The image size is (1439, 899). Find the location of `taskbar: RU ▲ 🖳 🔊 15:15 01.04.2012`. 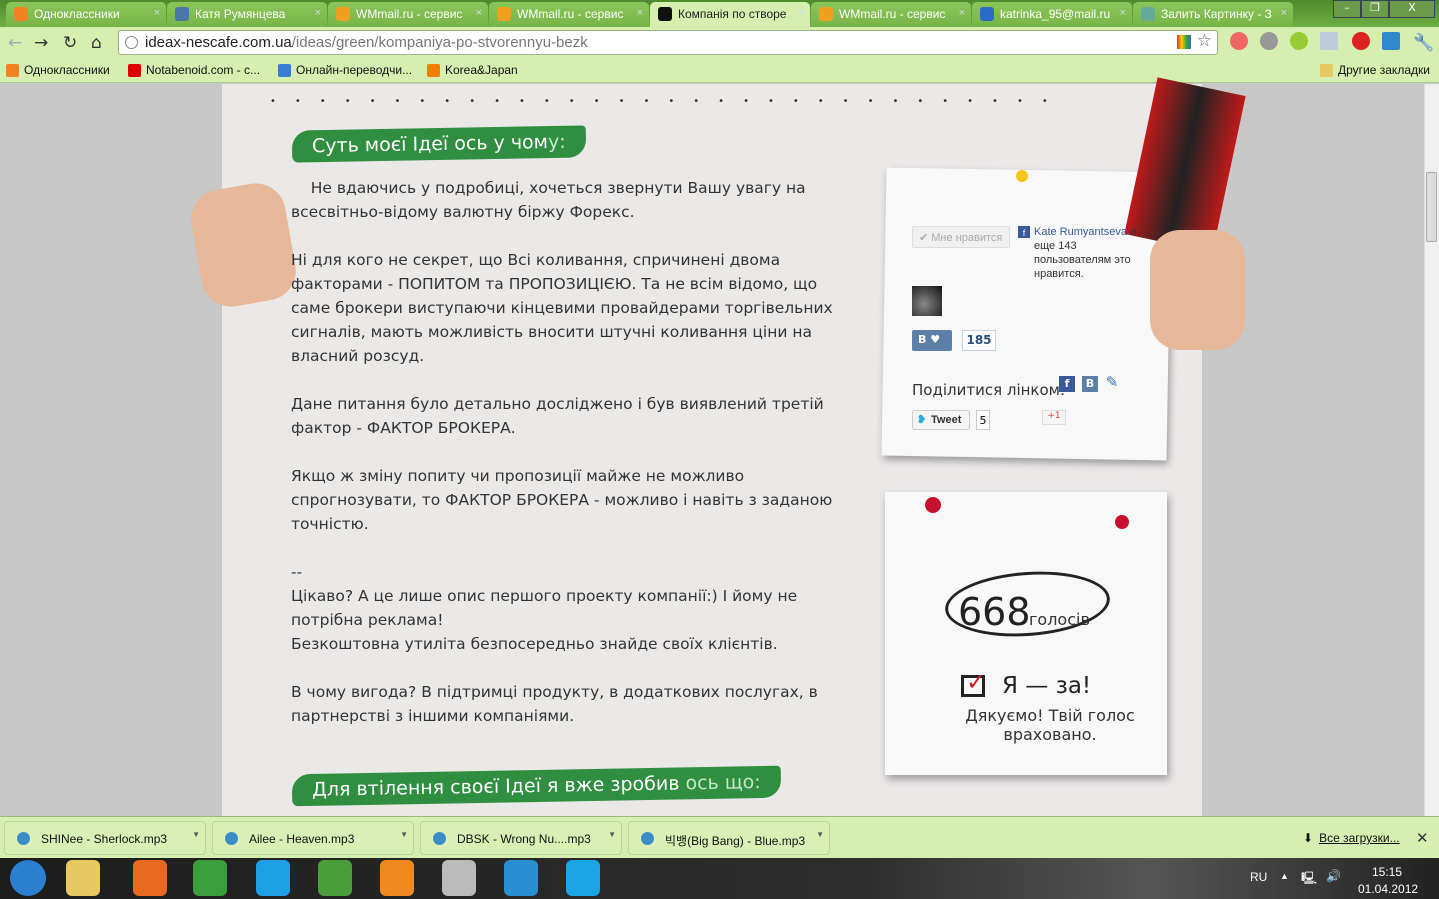

taskbar: RU ▲ 🖳 🔊 15:15 01.04.2012 is located at coordinates (719, 878).